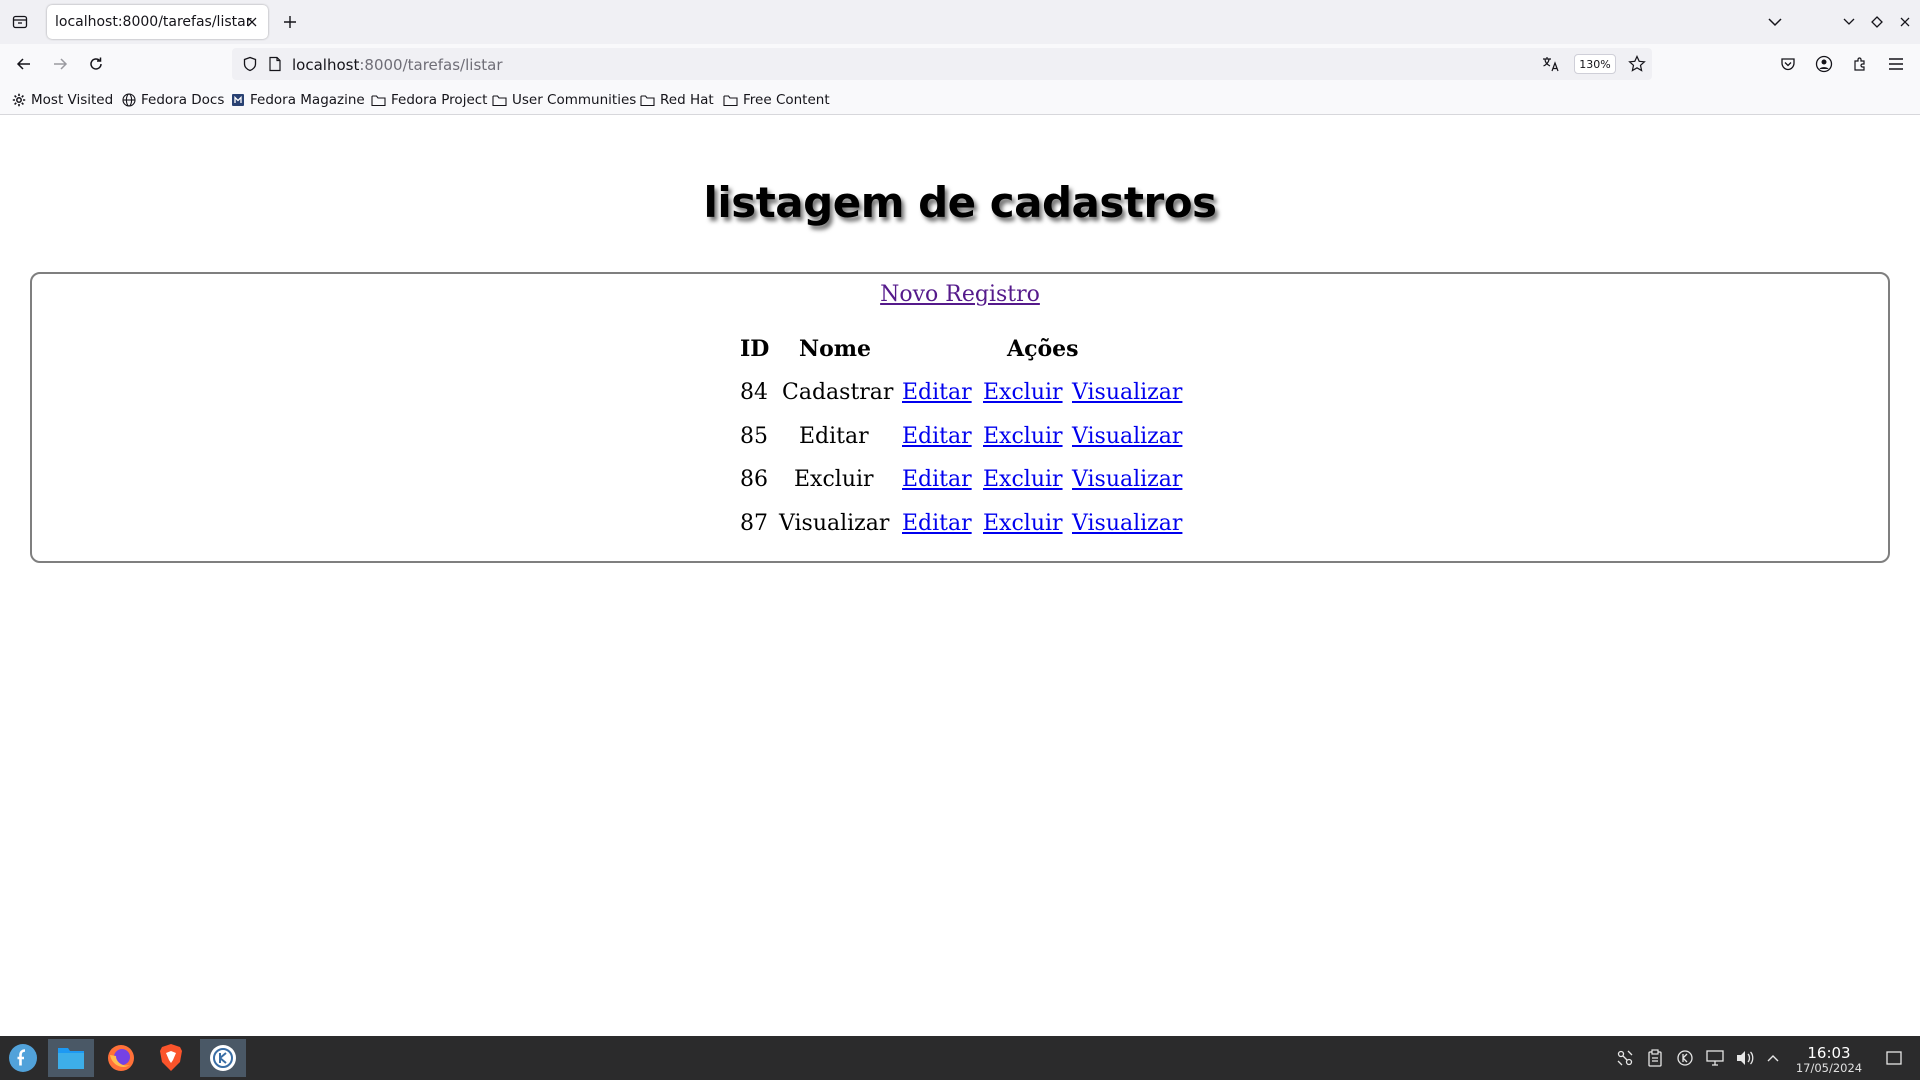  What do you see at coordinates (754, 436) in the screenshot?
I see `cell-id: 85` at bounding box center [754, 436].